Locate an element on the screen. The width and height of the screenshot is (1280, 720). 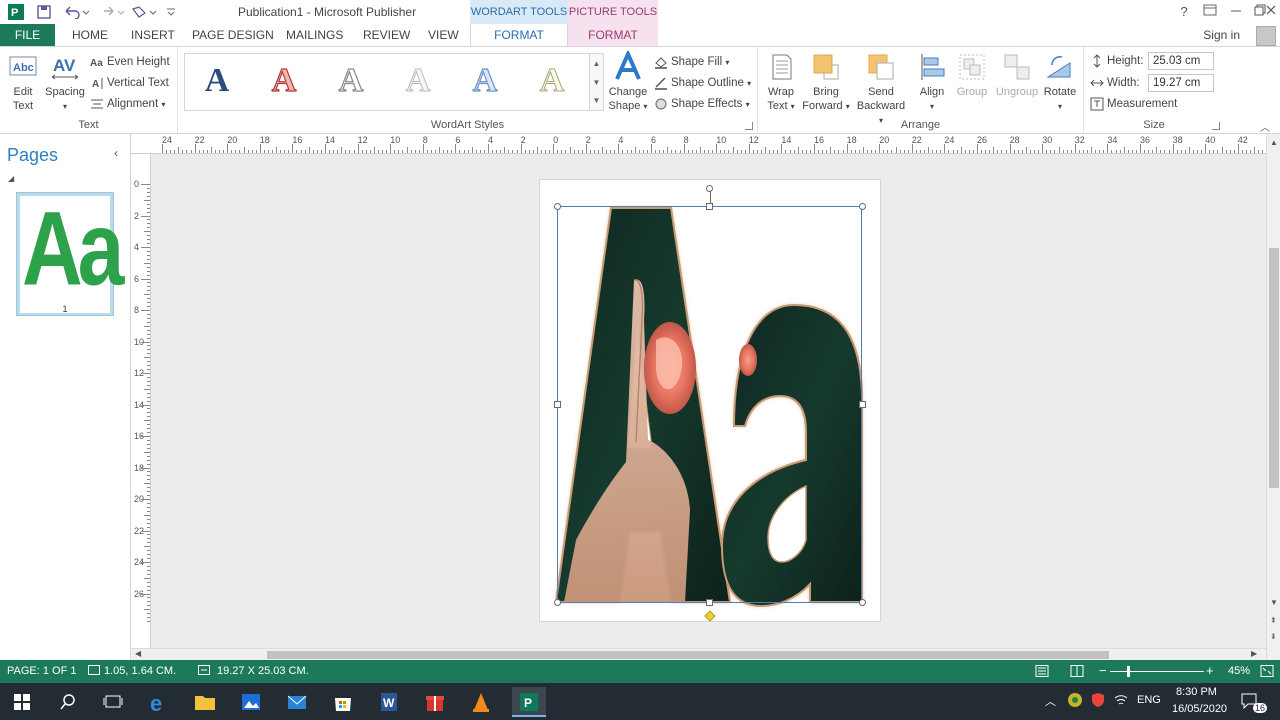
zoom-slider is located at coordinates (1157, 671).